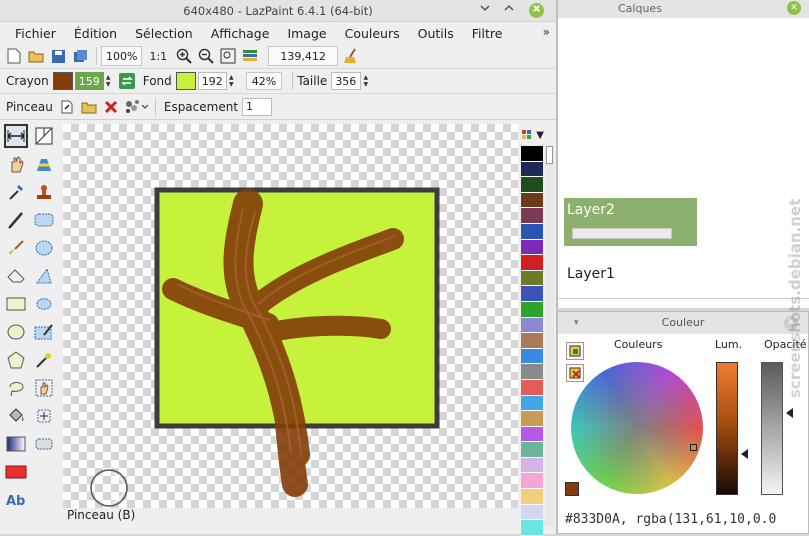 Image resolution: width=809 pixels, height=536 pixels. What do you see at coordinates (228, 56) in the screenshot?
I see `zoom-fit-icon` at bounding box center [228, 56].